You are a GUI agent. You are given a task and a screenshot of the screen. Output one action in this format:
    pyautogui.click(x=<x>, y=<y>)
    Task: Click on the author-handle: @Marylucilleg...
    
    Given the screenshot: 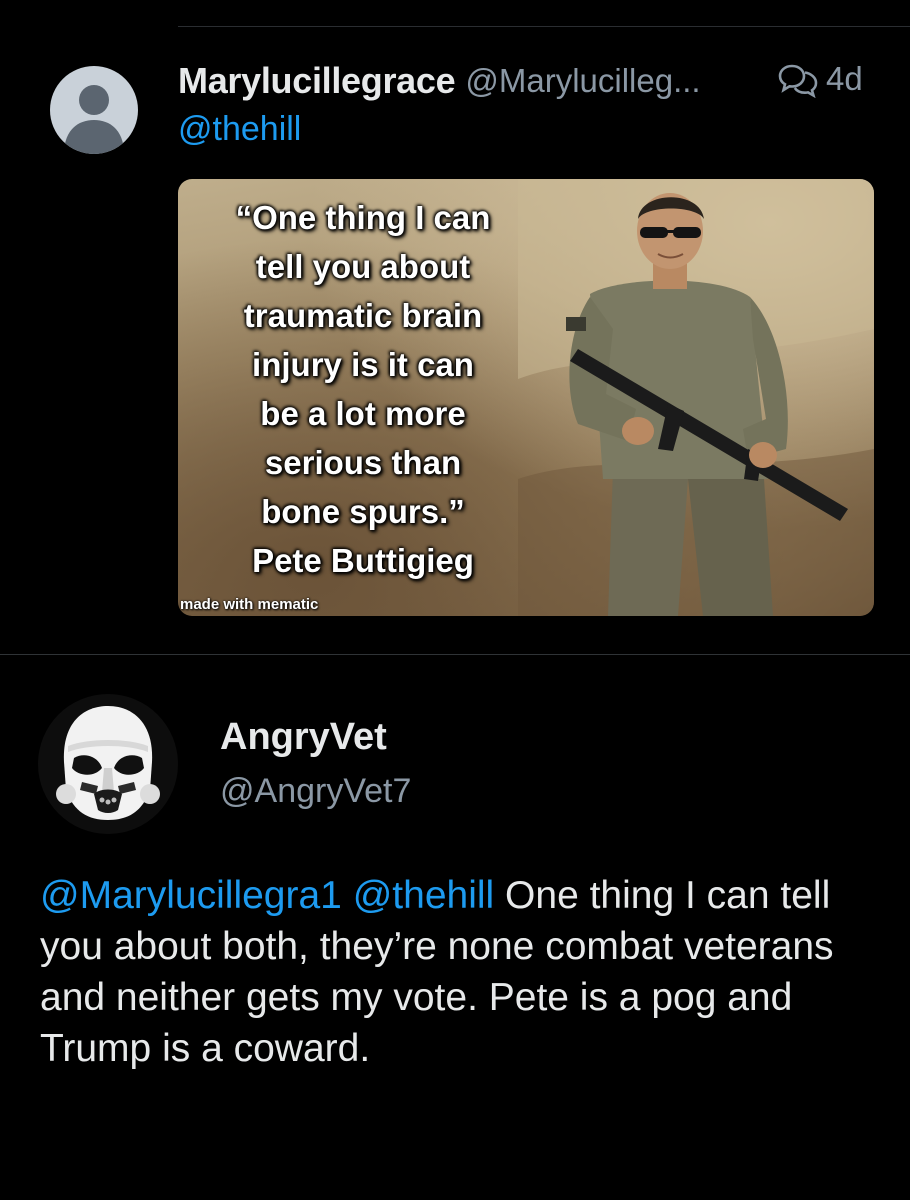 What is the action you would take?
    pyautogui.click(x=582, y=81)
    